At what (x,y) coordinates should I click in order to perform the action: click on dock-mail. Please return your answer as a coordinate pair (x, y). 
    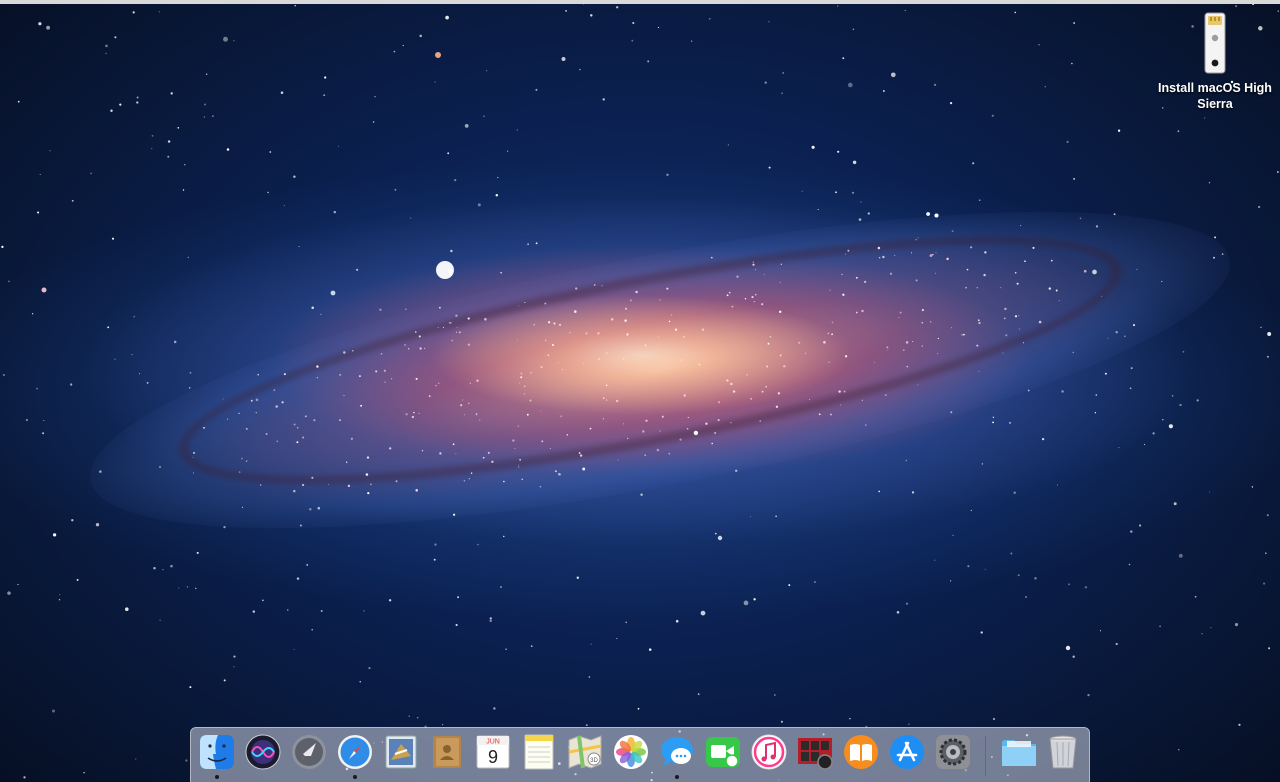
    Looking at the image, I should click on (401, 754).